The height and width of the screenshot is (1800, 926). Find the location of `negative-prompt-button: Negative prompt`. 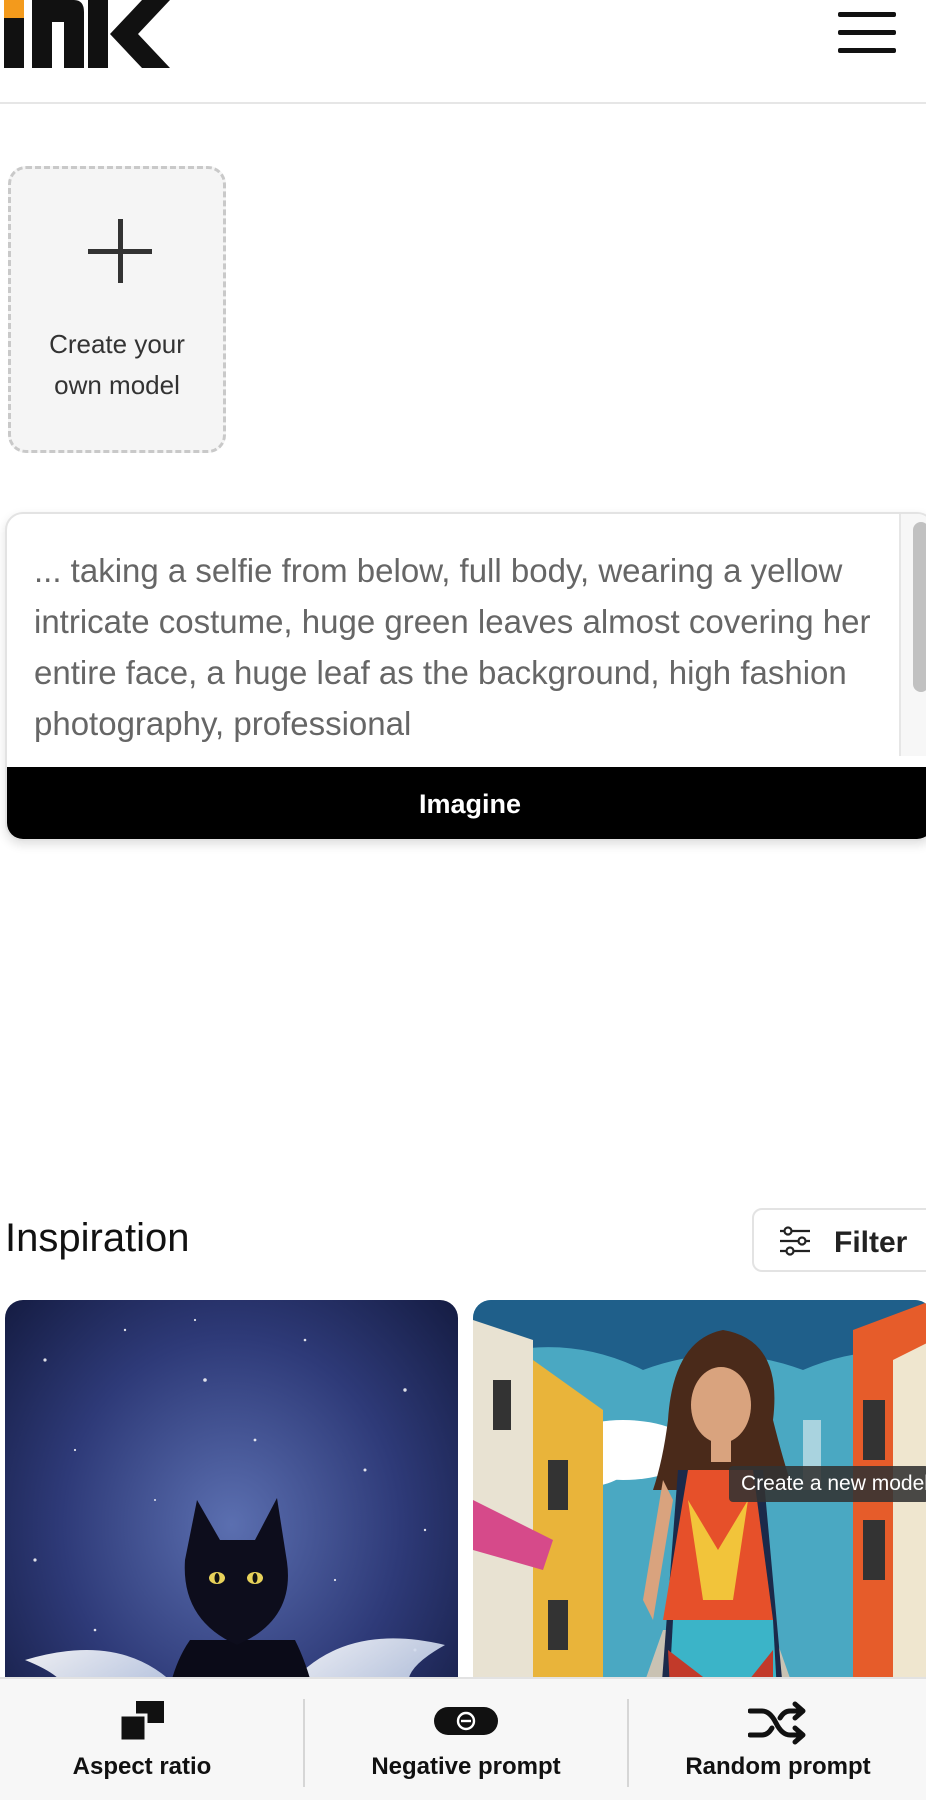

negative-prompt-button: Negative prompt is located at coordinates (466, 1739).